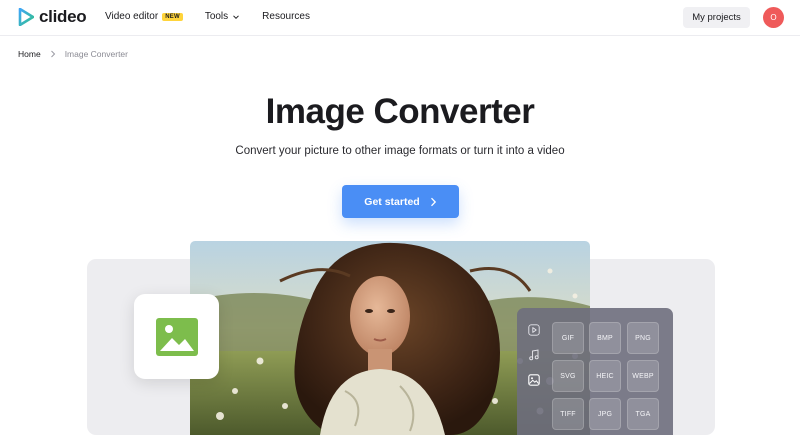 The width and height of the screenshot is (800, 435). I want to click on my-projects-button: My projects, so click(716, 17).